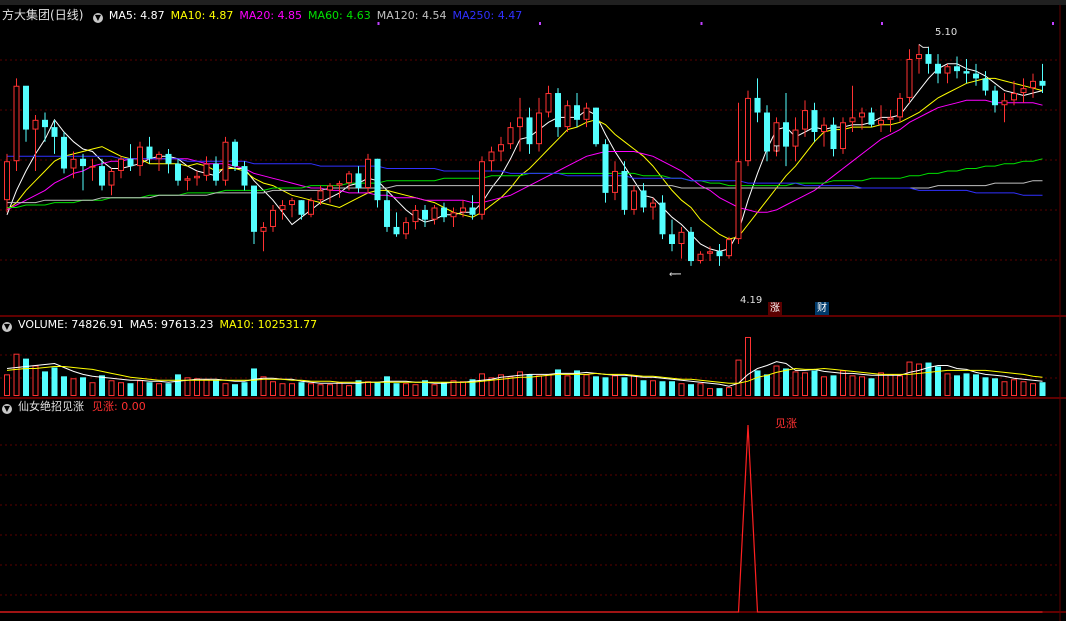 The height and width of the screenshot is (621, 1066). What do you see at coordinates (533, 2) in the screenshot?
I see `top-menu-strip` at bounding box center [533, 2].